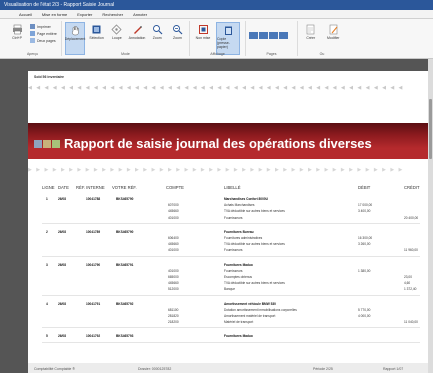 The image size is (433, 373). What do you see at coordinates (47, 231) in the screenshot?
I see `cell-ligne: 2` at bounding box center [47, 231].